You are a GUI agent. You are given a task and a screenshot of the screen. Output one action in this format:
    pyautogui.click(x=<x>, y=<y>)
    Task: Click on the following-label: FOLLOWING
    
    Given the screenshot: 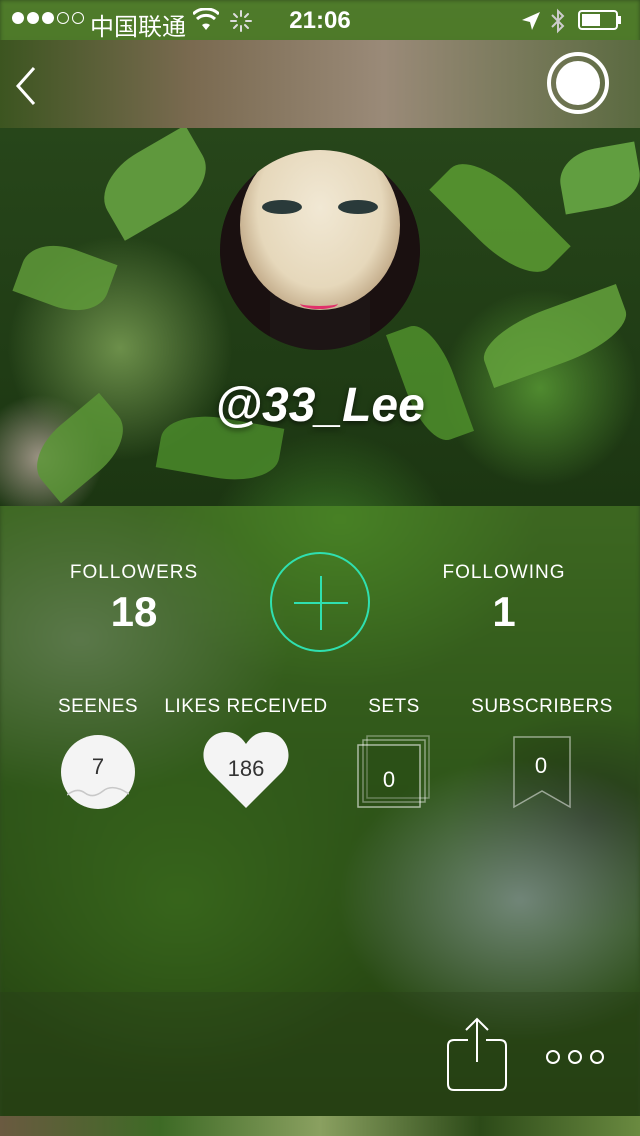 What is the action you would take?
    pyautogui.click(x=504, y=572)
    